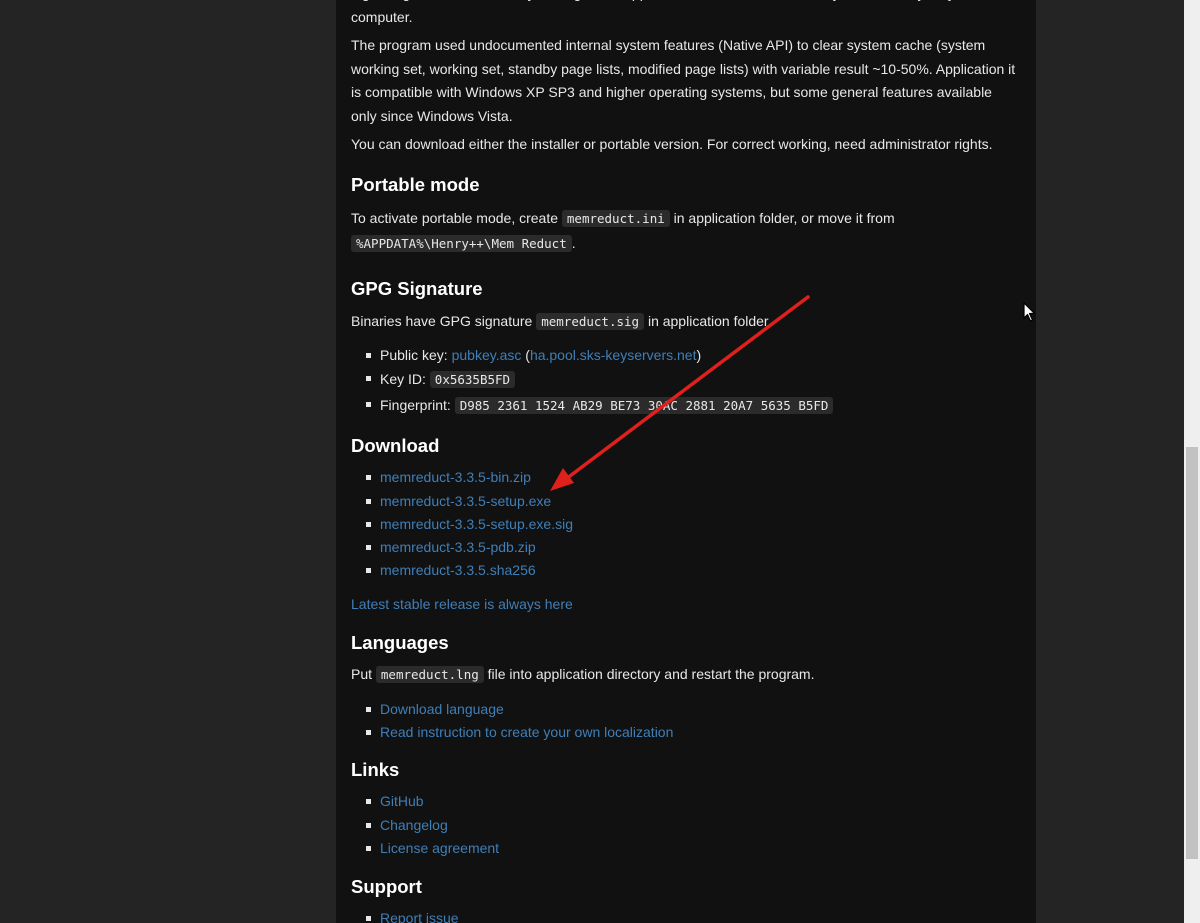 The width and height of the screenshot is (1200, 923). What do you see at coordinates (395, 446) in the screenshot?
I see `download-heading: Download` at bounding box center [395, 446].